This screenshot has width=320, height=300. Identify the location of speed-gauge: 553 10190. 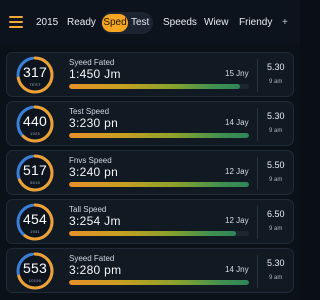
(35, 271).